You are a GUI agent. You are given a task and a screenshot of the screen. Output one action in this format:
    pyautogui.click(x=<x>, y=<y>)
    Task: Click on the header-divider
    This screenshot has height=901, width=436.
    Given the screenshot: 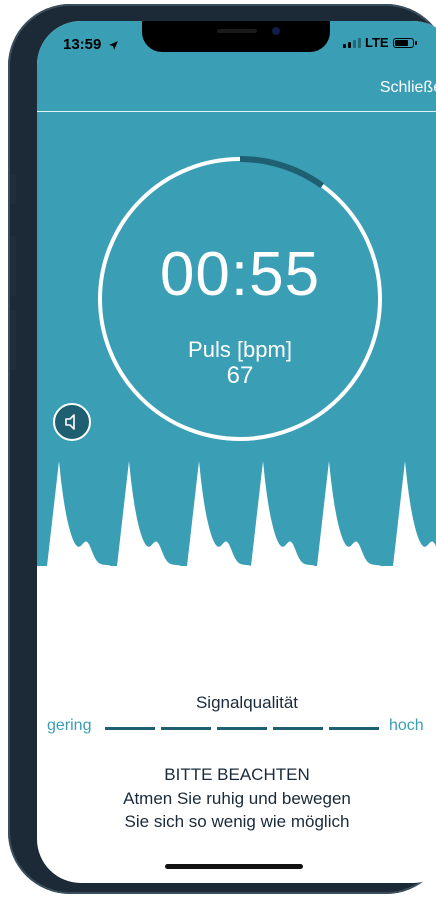 What is the action you would take?
    pyautogui.click(x=236, y=111)
    